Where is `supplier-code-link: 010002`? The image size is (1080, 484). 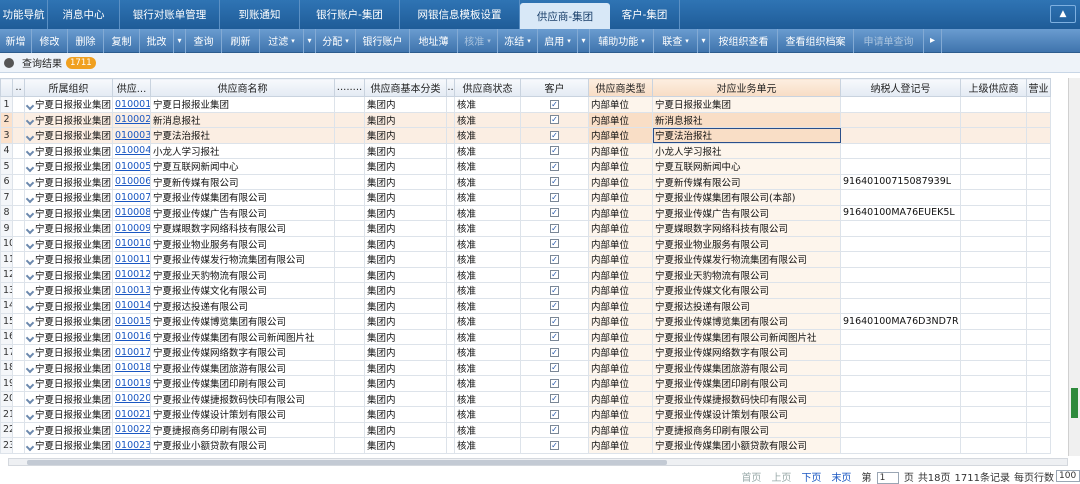 supplier-code-link: 010002 is located at coordinates (131, 119).